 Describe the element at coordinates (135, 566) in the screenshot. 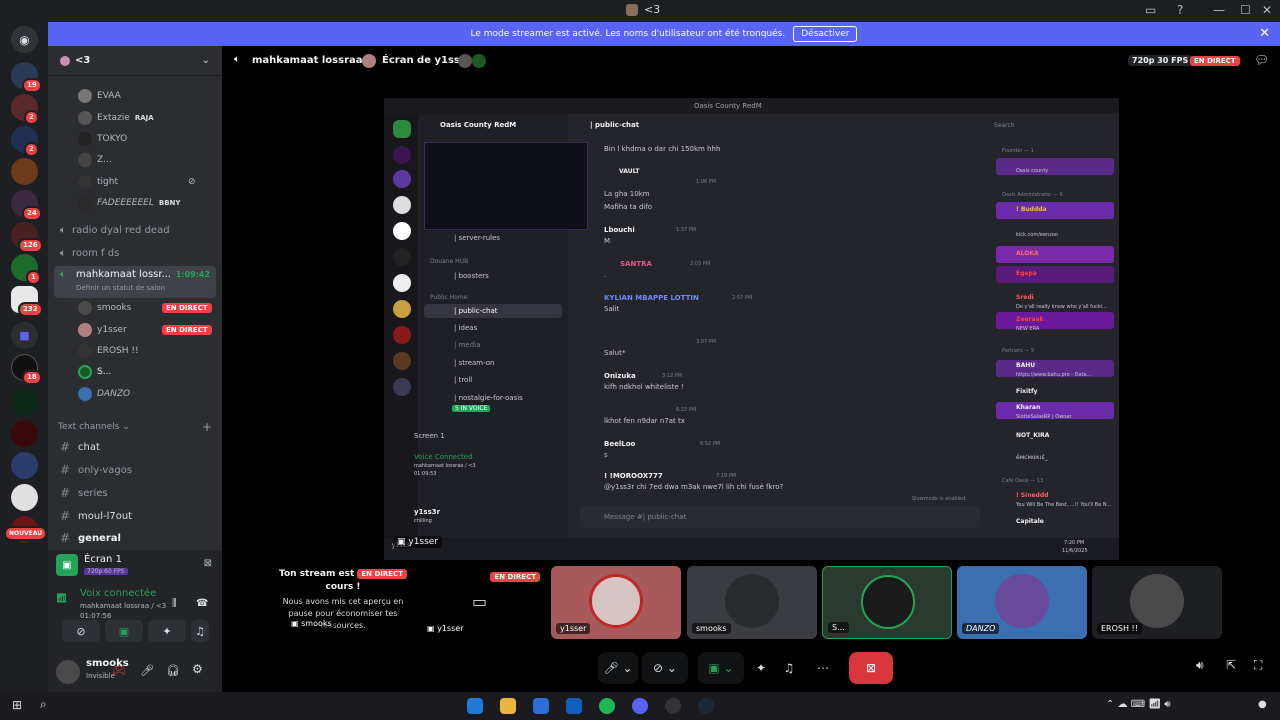

I see `screen-share-panel: ▣ Écran 1 720p 60 FPS ⊠` at that location.